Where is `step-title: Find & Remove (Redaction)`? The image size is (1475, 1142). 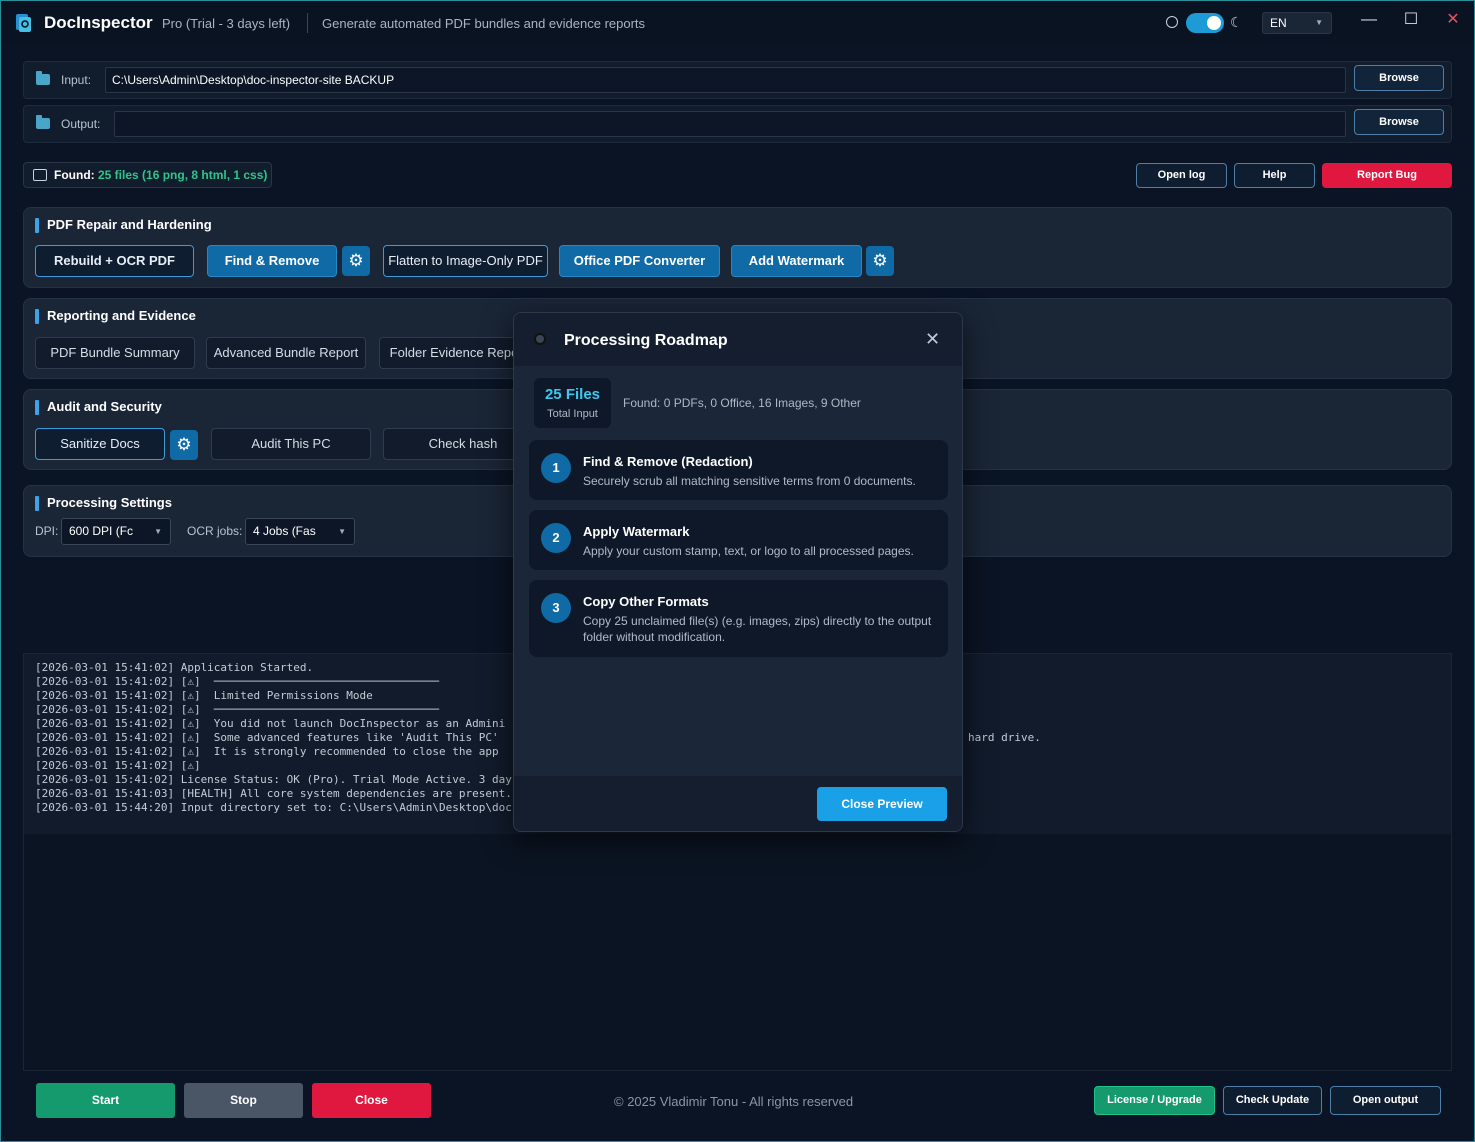 step-title: Find & Remove (Redaction) is located at coordinates (668, 461).